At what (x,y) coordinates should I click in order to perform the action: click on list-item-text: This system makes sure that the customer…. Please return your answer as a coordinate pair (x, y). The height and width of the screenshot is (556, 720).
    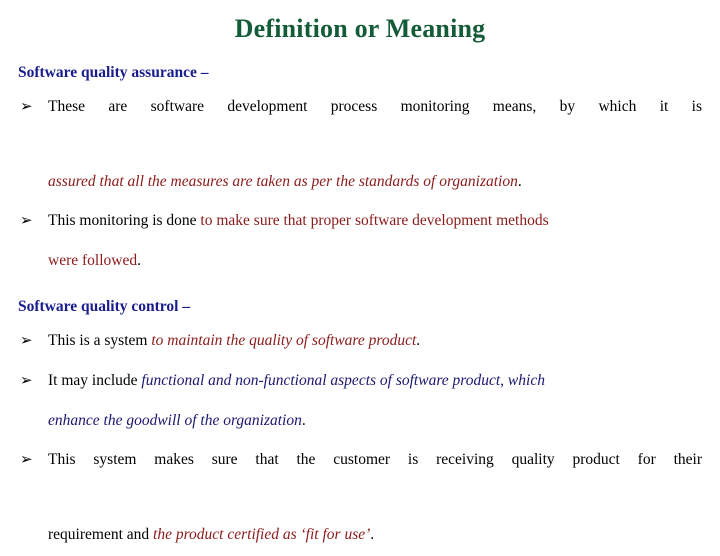
    Looking at the image, I should click on (375, 459).